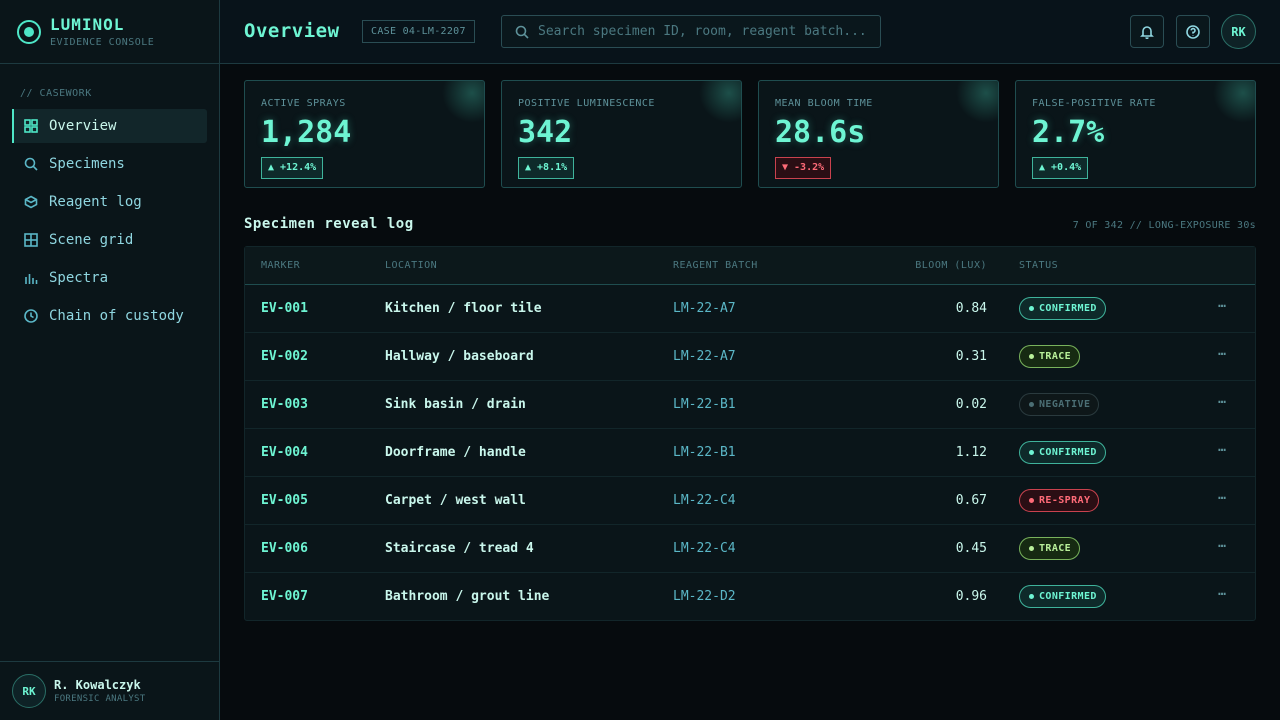 The width and height of the screenshot is (1280, 720). I want to click on brand: LUMINOL EVIDENCE CONSOLE, so click(109, 32).